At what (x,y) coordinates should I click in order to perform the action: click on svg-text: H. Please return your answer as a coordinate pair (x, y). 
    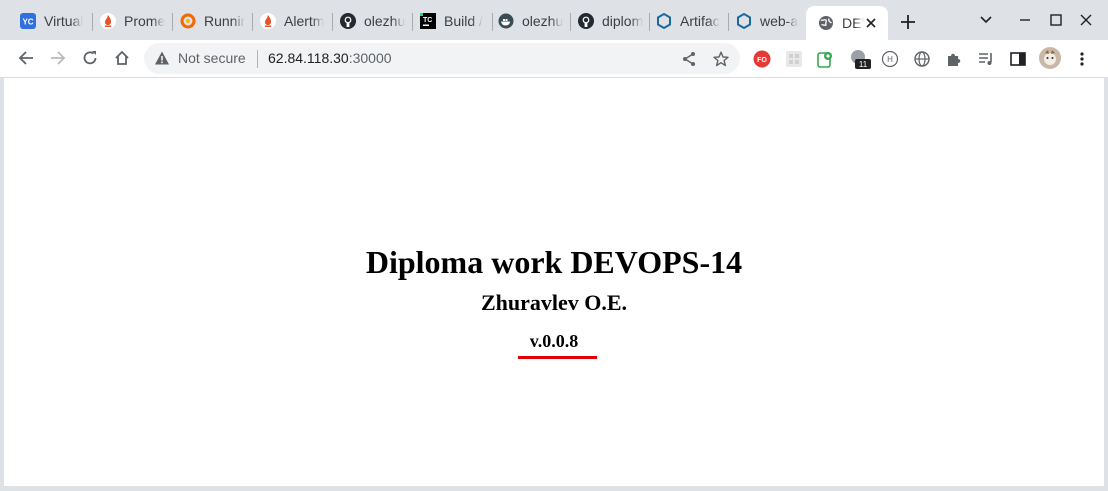
    Looking at the image, I should click on (890, 59).